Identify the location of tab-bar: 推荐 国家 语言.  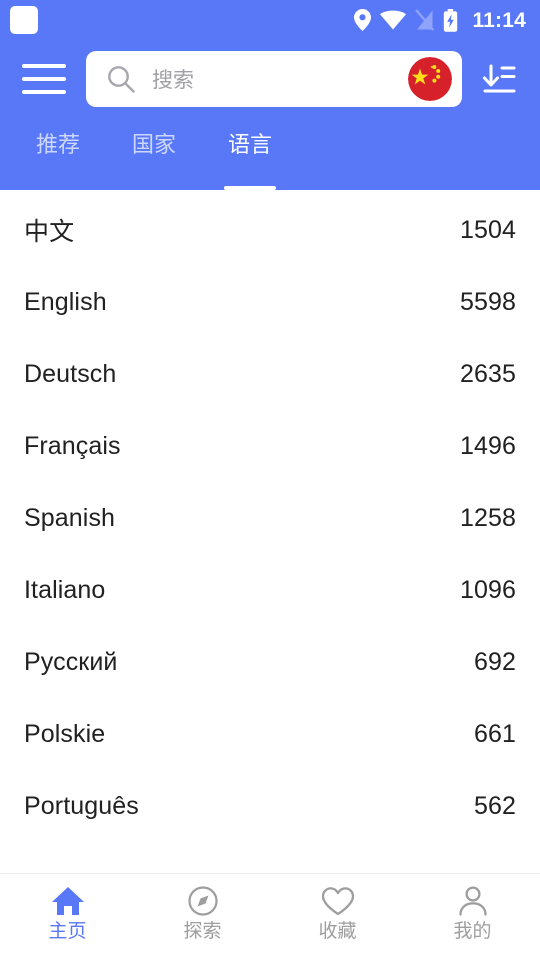
(270, 154).